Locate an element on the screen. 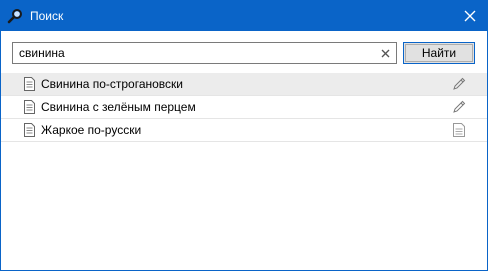 This screenshot has width=488, height=271. list-item: Жаркое по-русски is located at coordinates (244, 130).